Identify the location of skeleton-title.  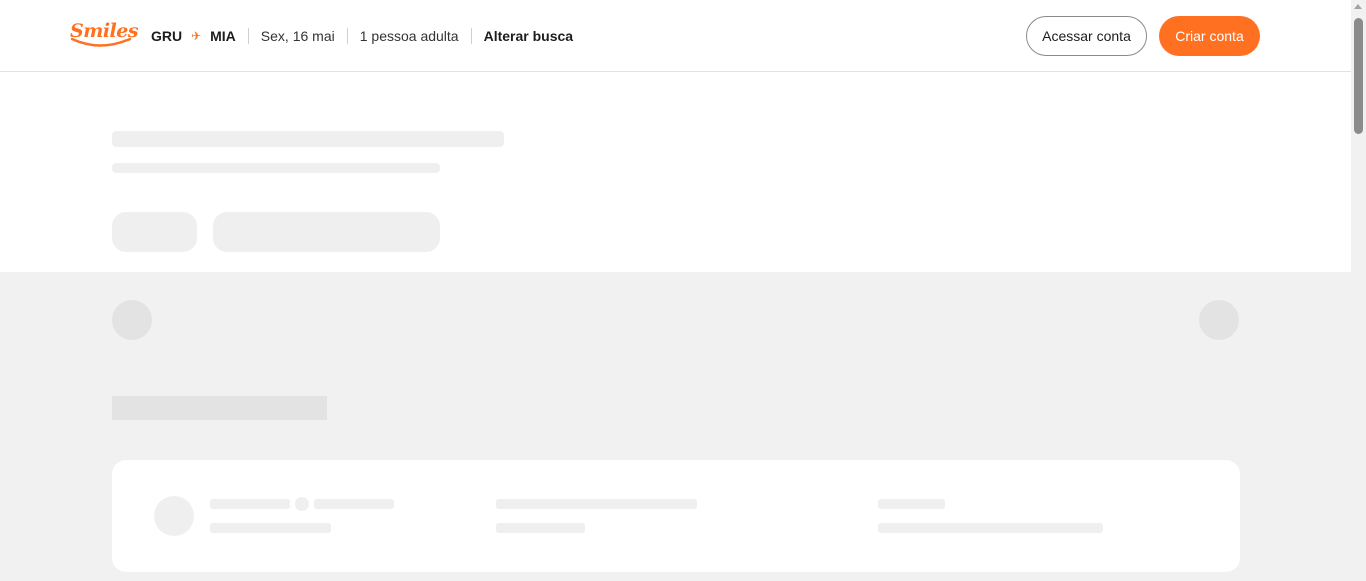
(308, 139).